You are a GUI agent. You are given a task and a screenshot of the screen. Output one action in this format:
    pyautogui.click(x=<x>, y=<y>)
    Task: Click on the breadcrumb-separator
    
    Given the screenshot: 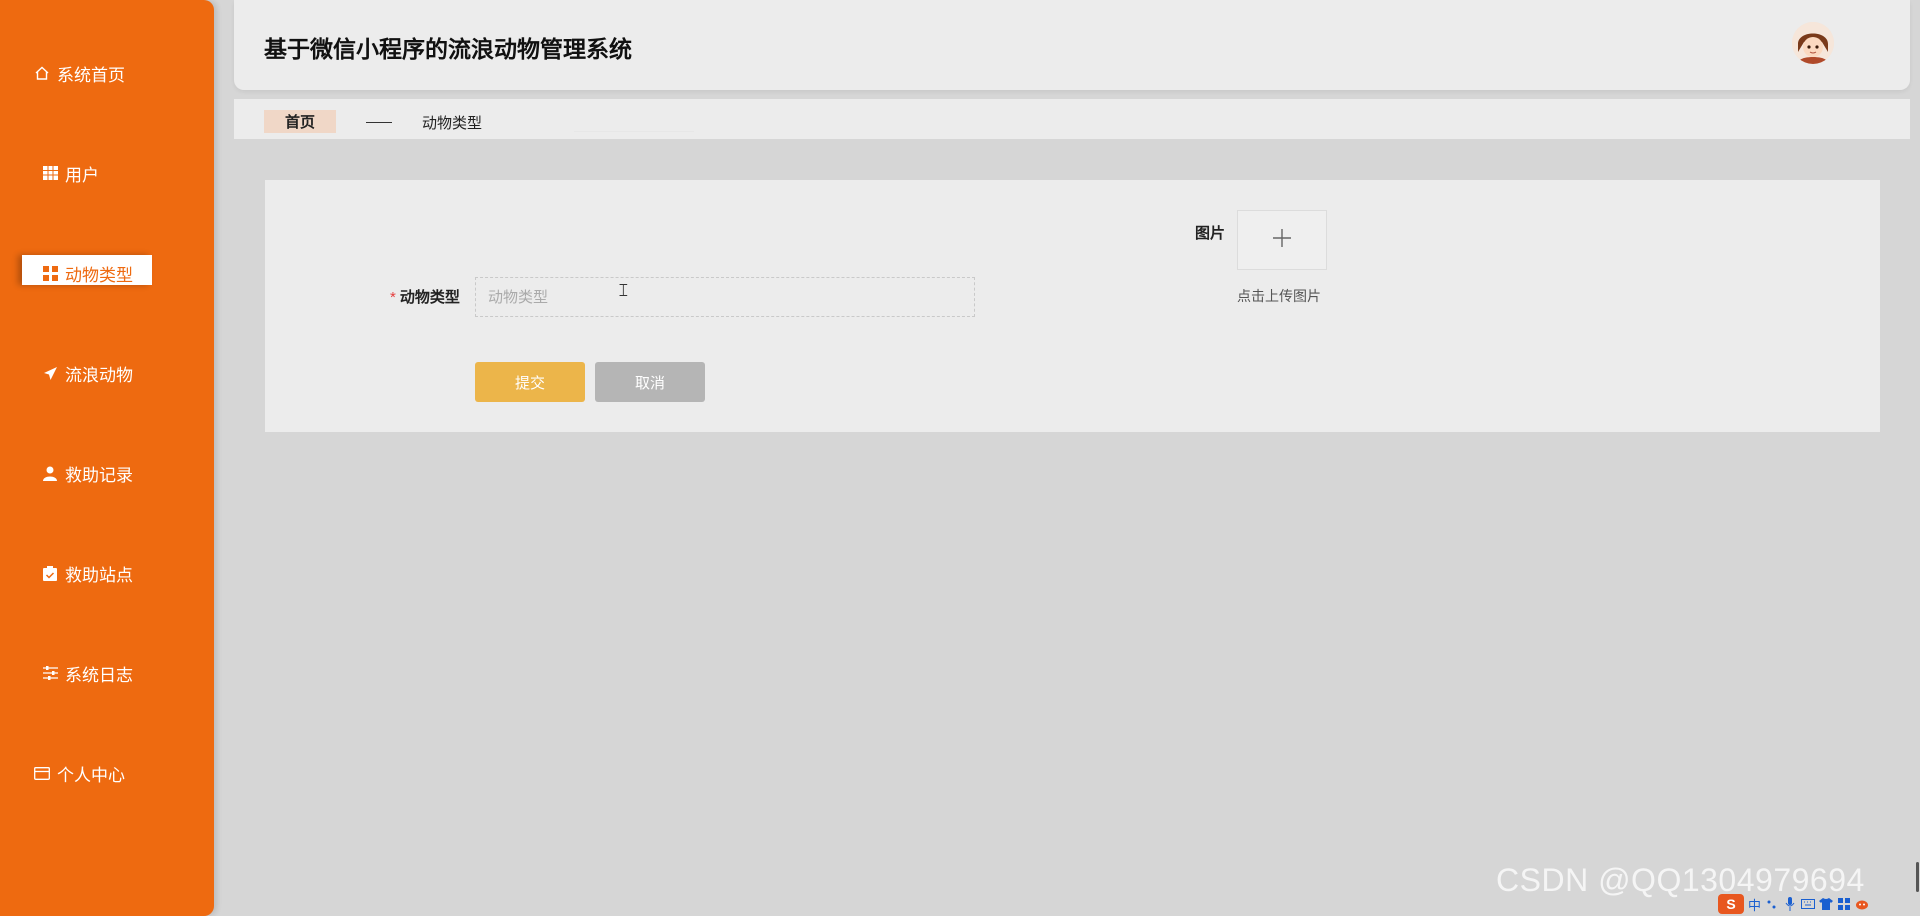 What is the action you would take?
    pyautogui.click(x=379, y=122)
    